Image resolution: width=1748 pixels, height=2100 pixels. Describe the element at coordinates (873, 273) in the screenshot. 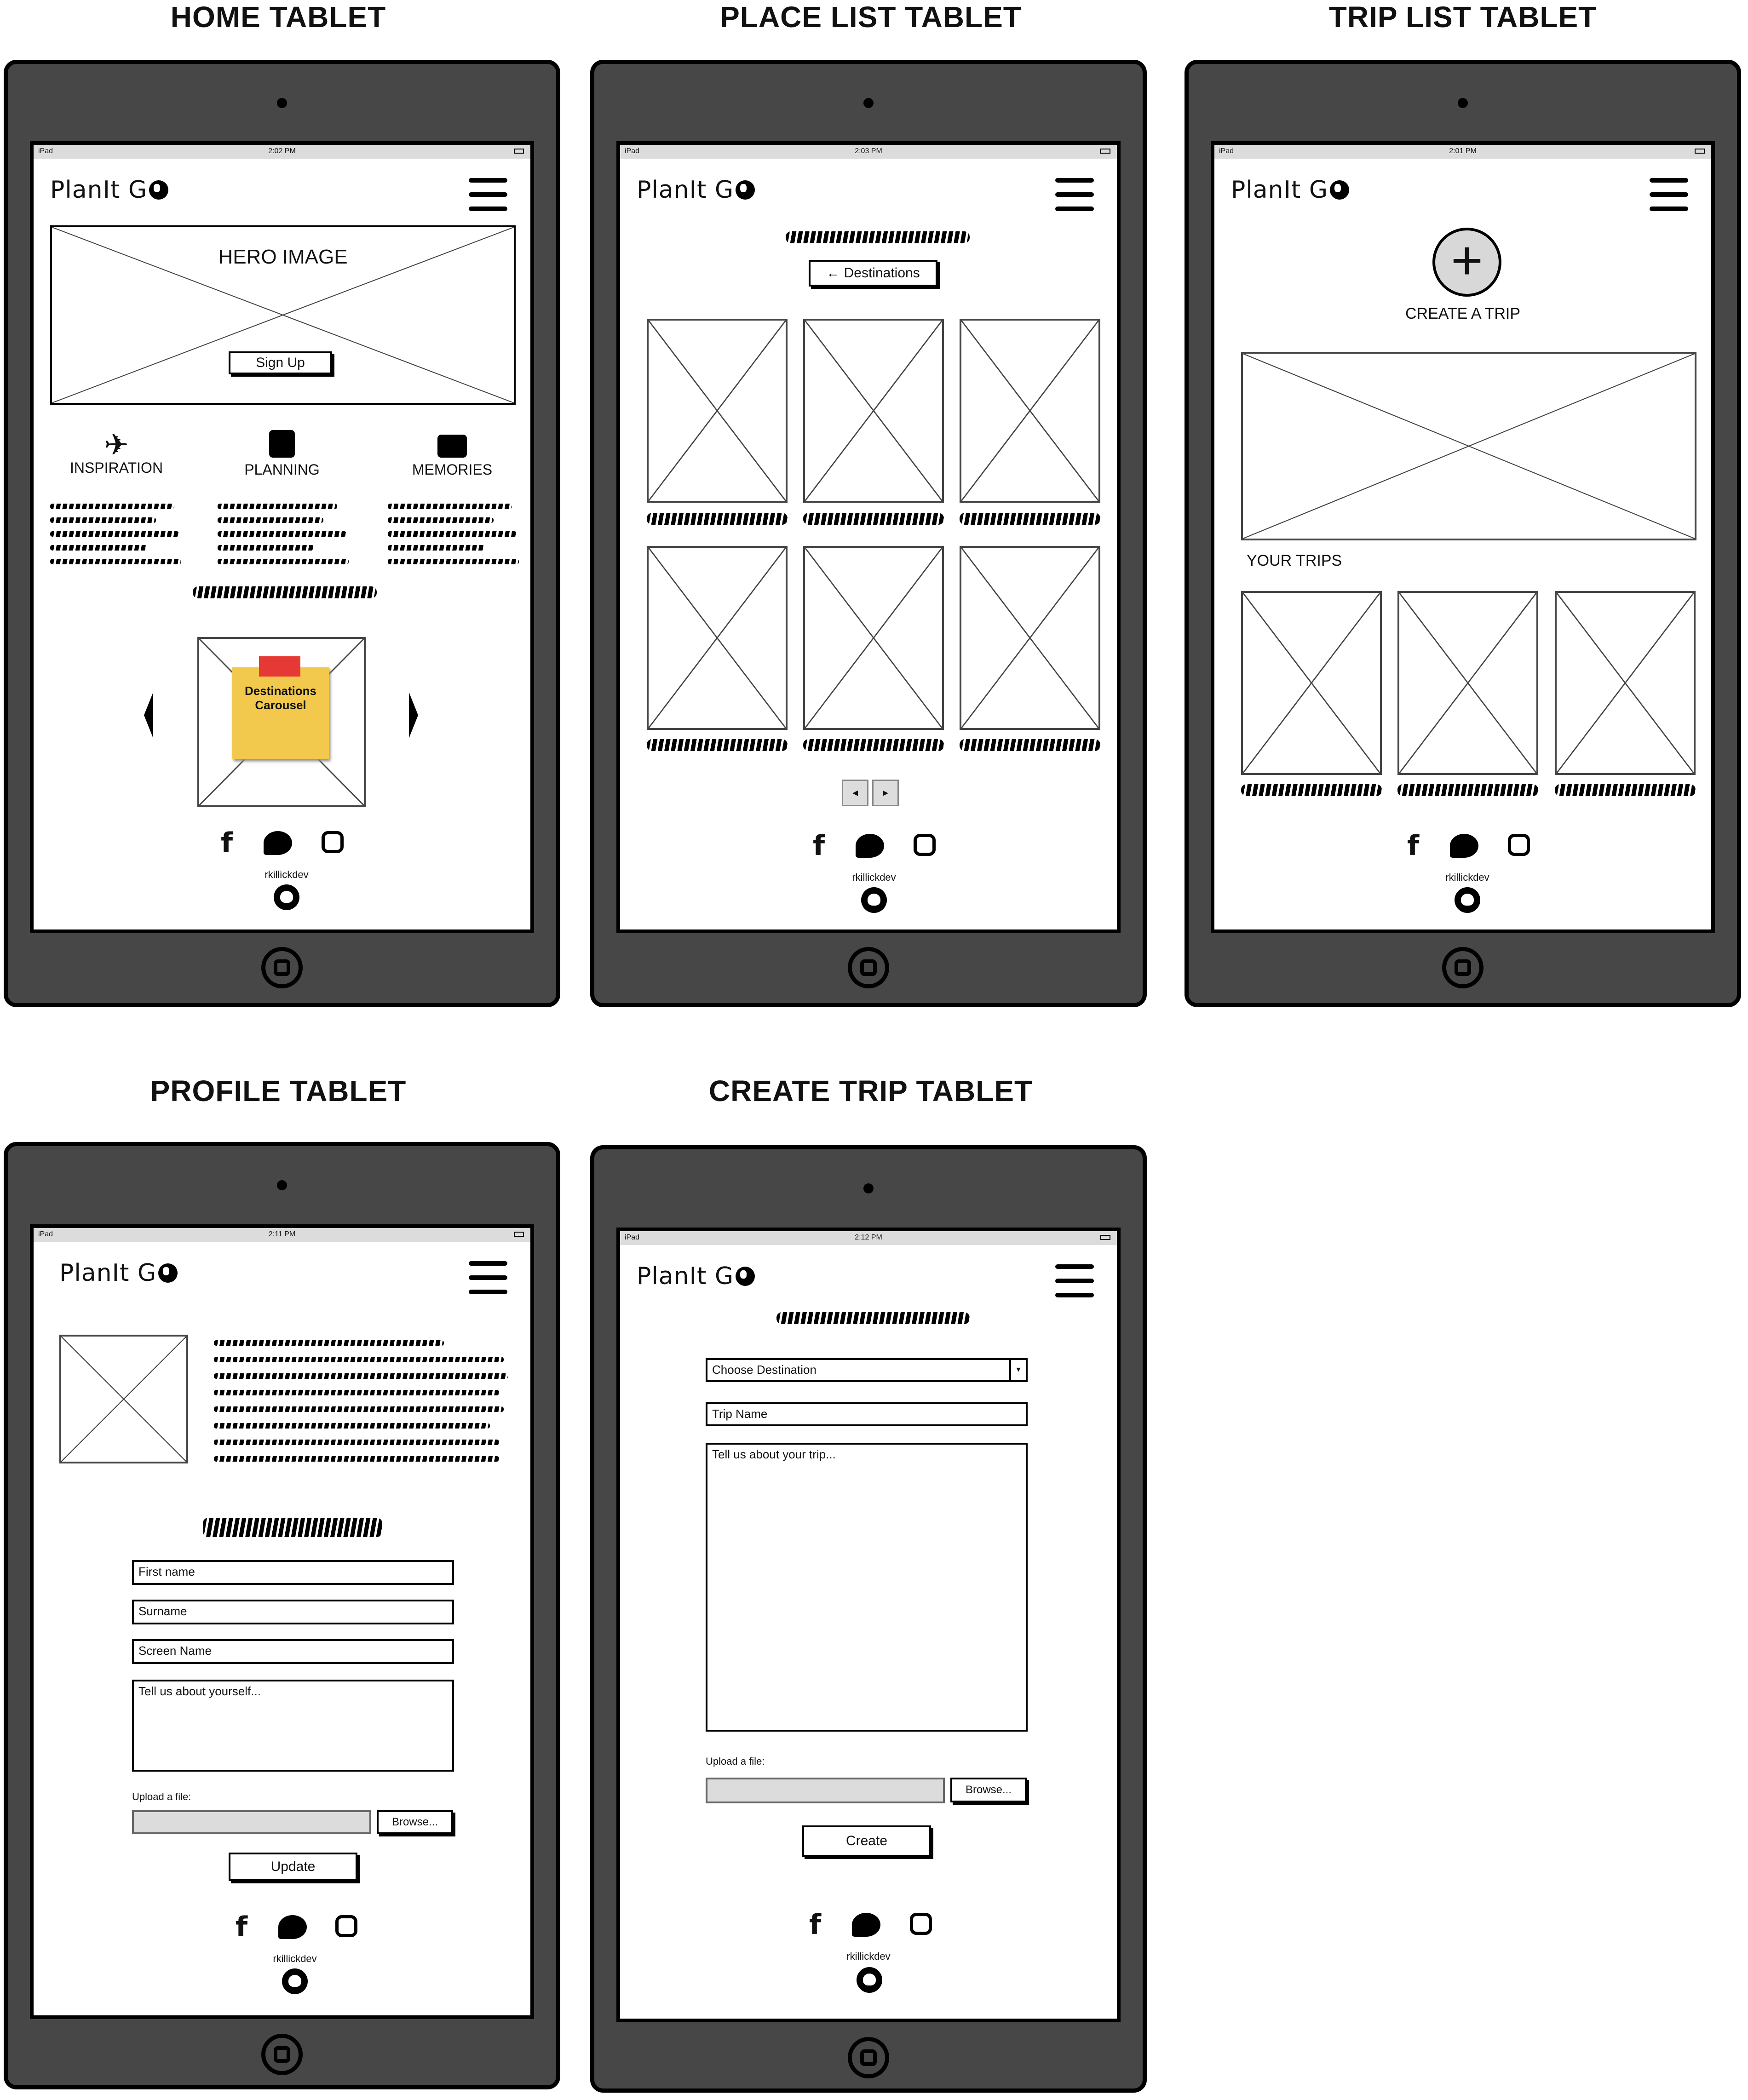

I see `back-to-destinations-button: ← Destinations` at that location.